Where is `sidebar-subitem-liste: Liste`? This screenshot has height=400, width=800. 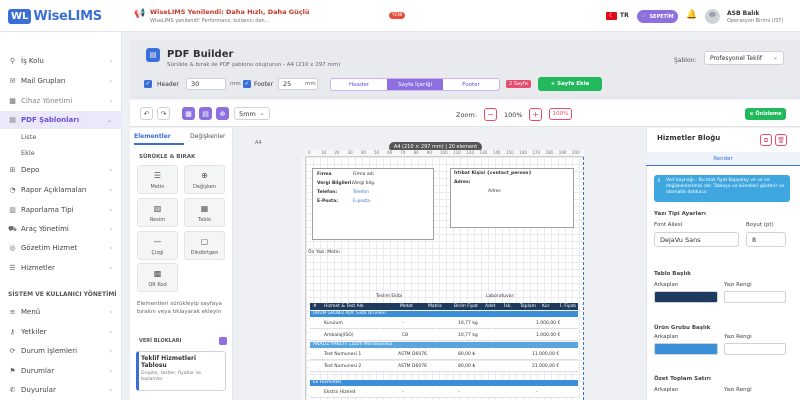 sidebar-subitem-liste: Liste is located at coordinates (28, 137).